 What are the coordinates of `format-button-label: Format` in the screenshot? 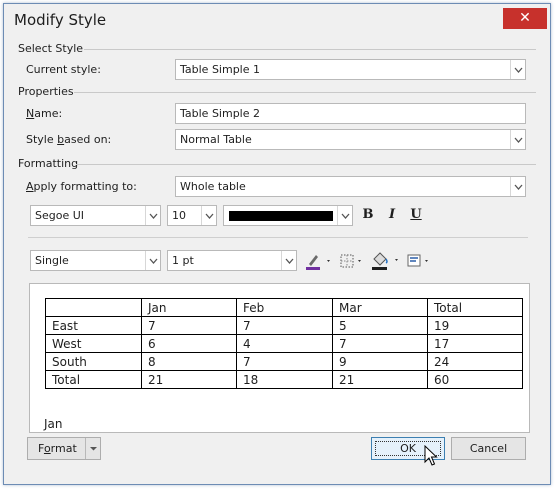 It's located at (57, 448).